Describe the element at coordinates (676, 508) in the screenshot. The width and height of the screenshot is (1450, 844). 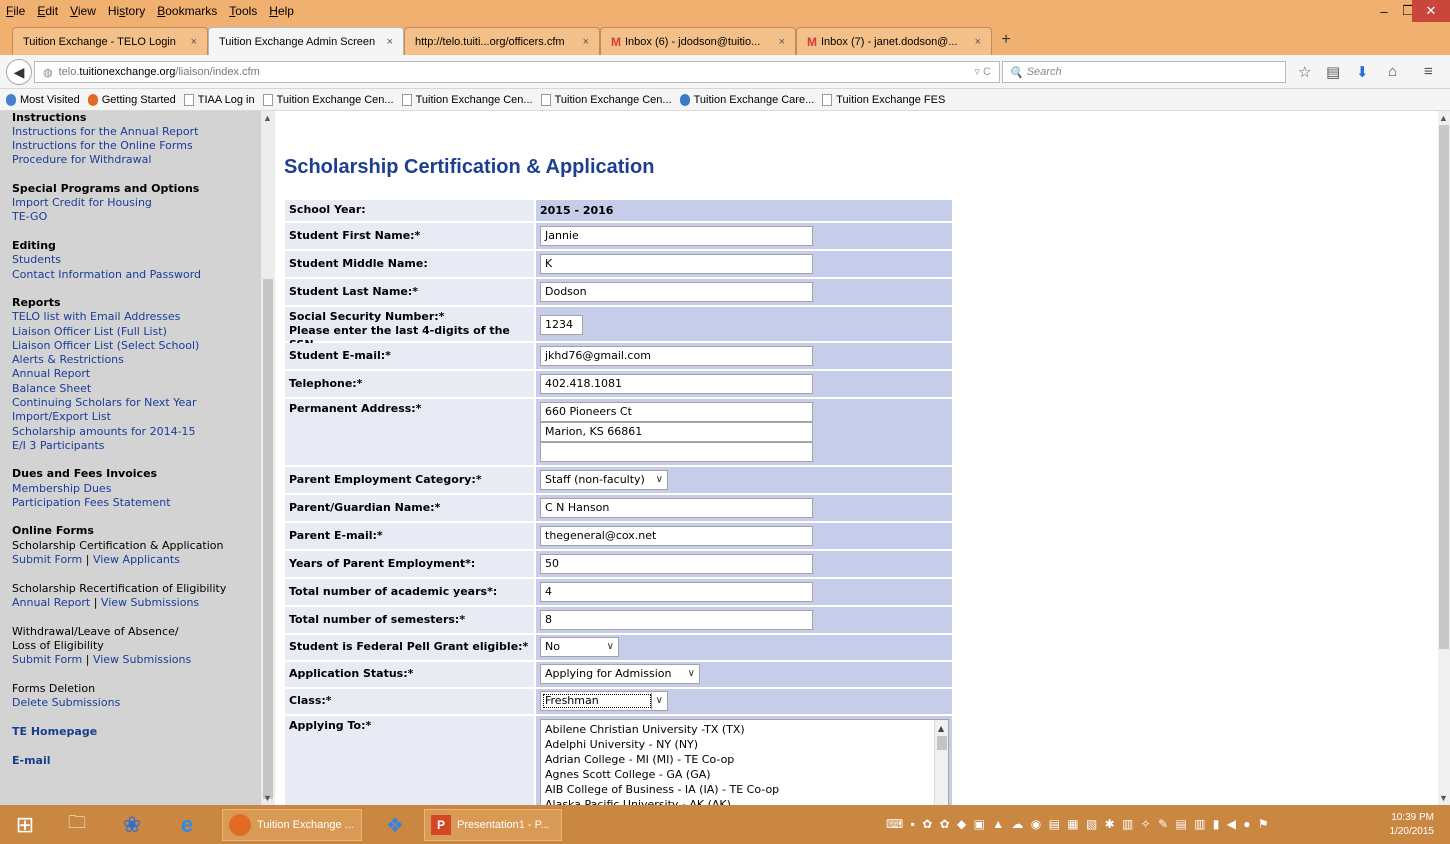
I see `guardian-name-input: C N Hanson` at that location.